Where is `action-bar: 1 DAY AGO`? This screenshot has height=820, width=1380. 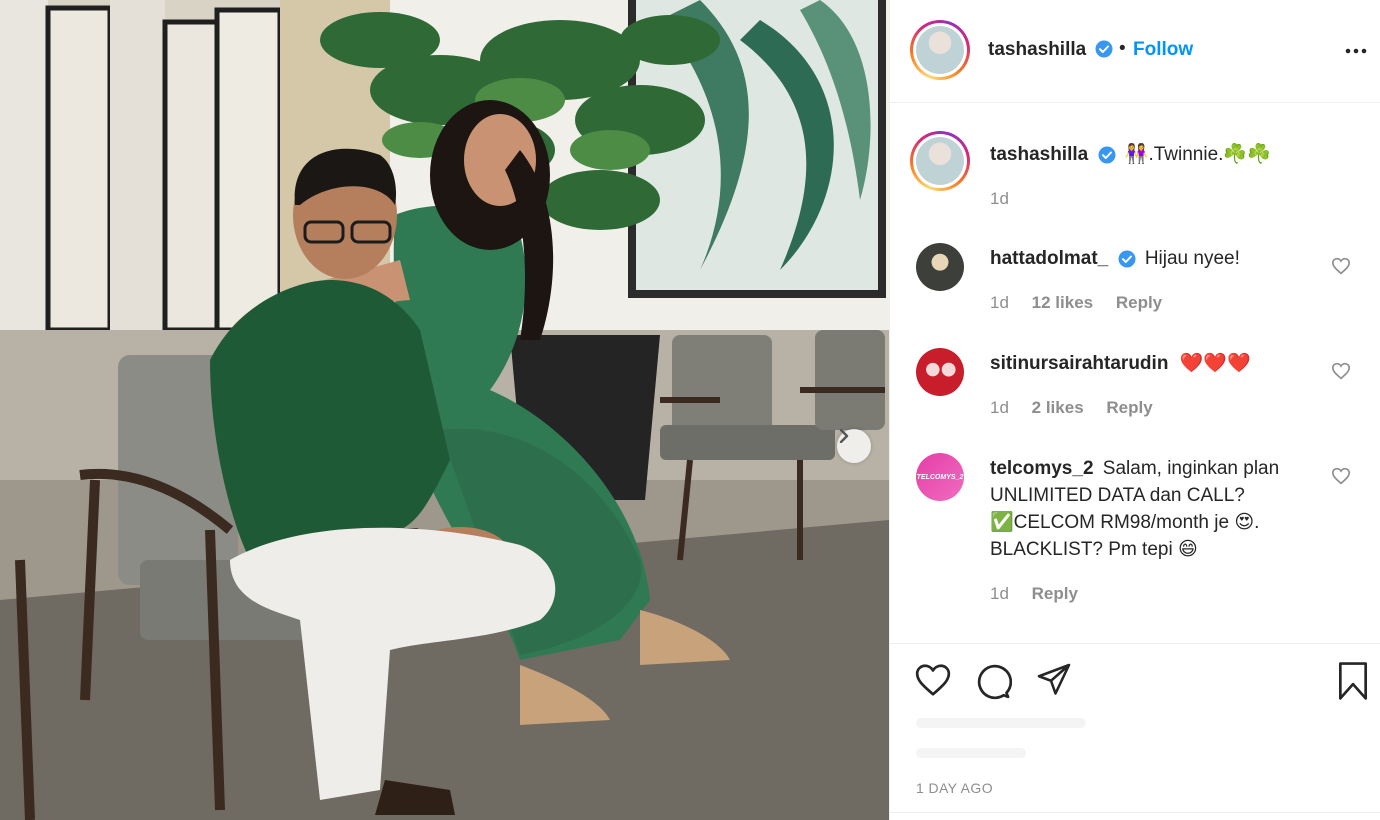
action-bar: 1 DAY AGO is located at coordinates (1135, 731).